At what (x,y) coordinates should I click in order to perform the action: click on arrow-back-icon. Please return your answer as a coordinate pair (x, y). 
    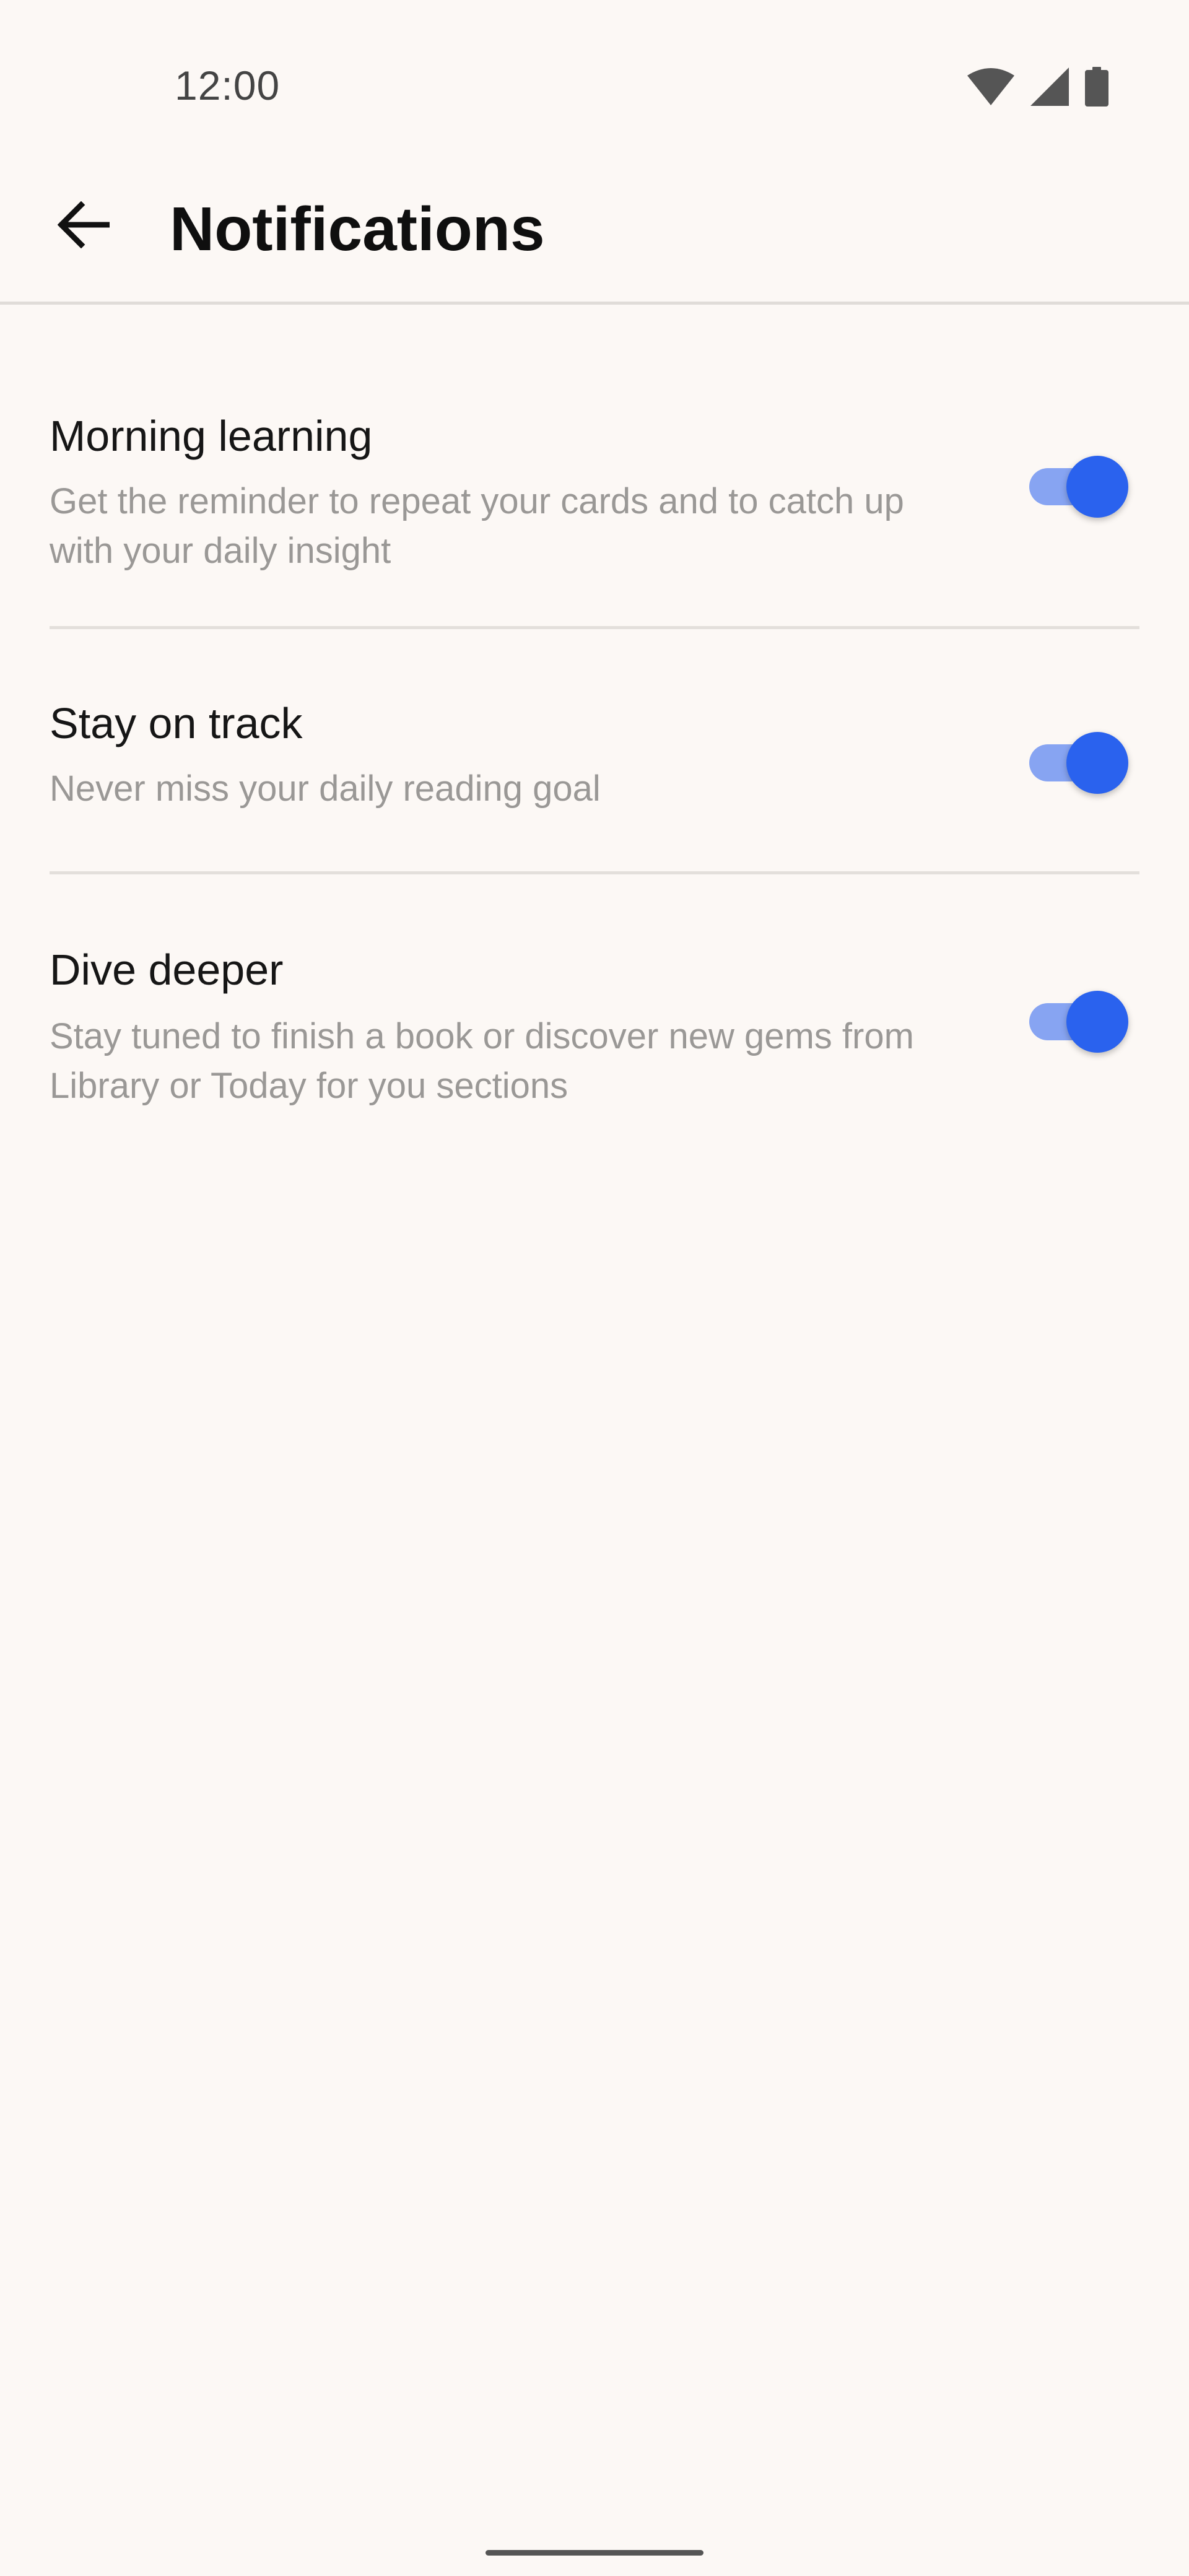
    Looking at the image, I should click on (83, 226).